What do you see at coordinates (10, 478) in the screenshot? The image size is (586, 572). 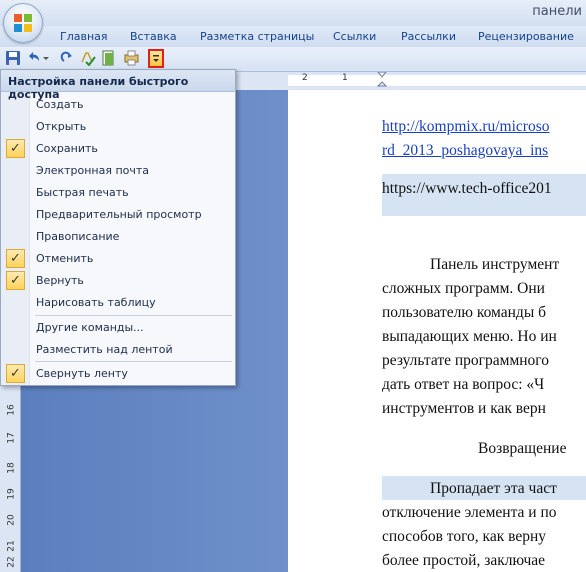 I see `vertical-ruler: 16 17 18 19 20 21 22` at bounding box center [10, 478].